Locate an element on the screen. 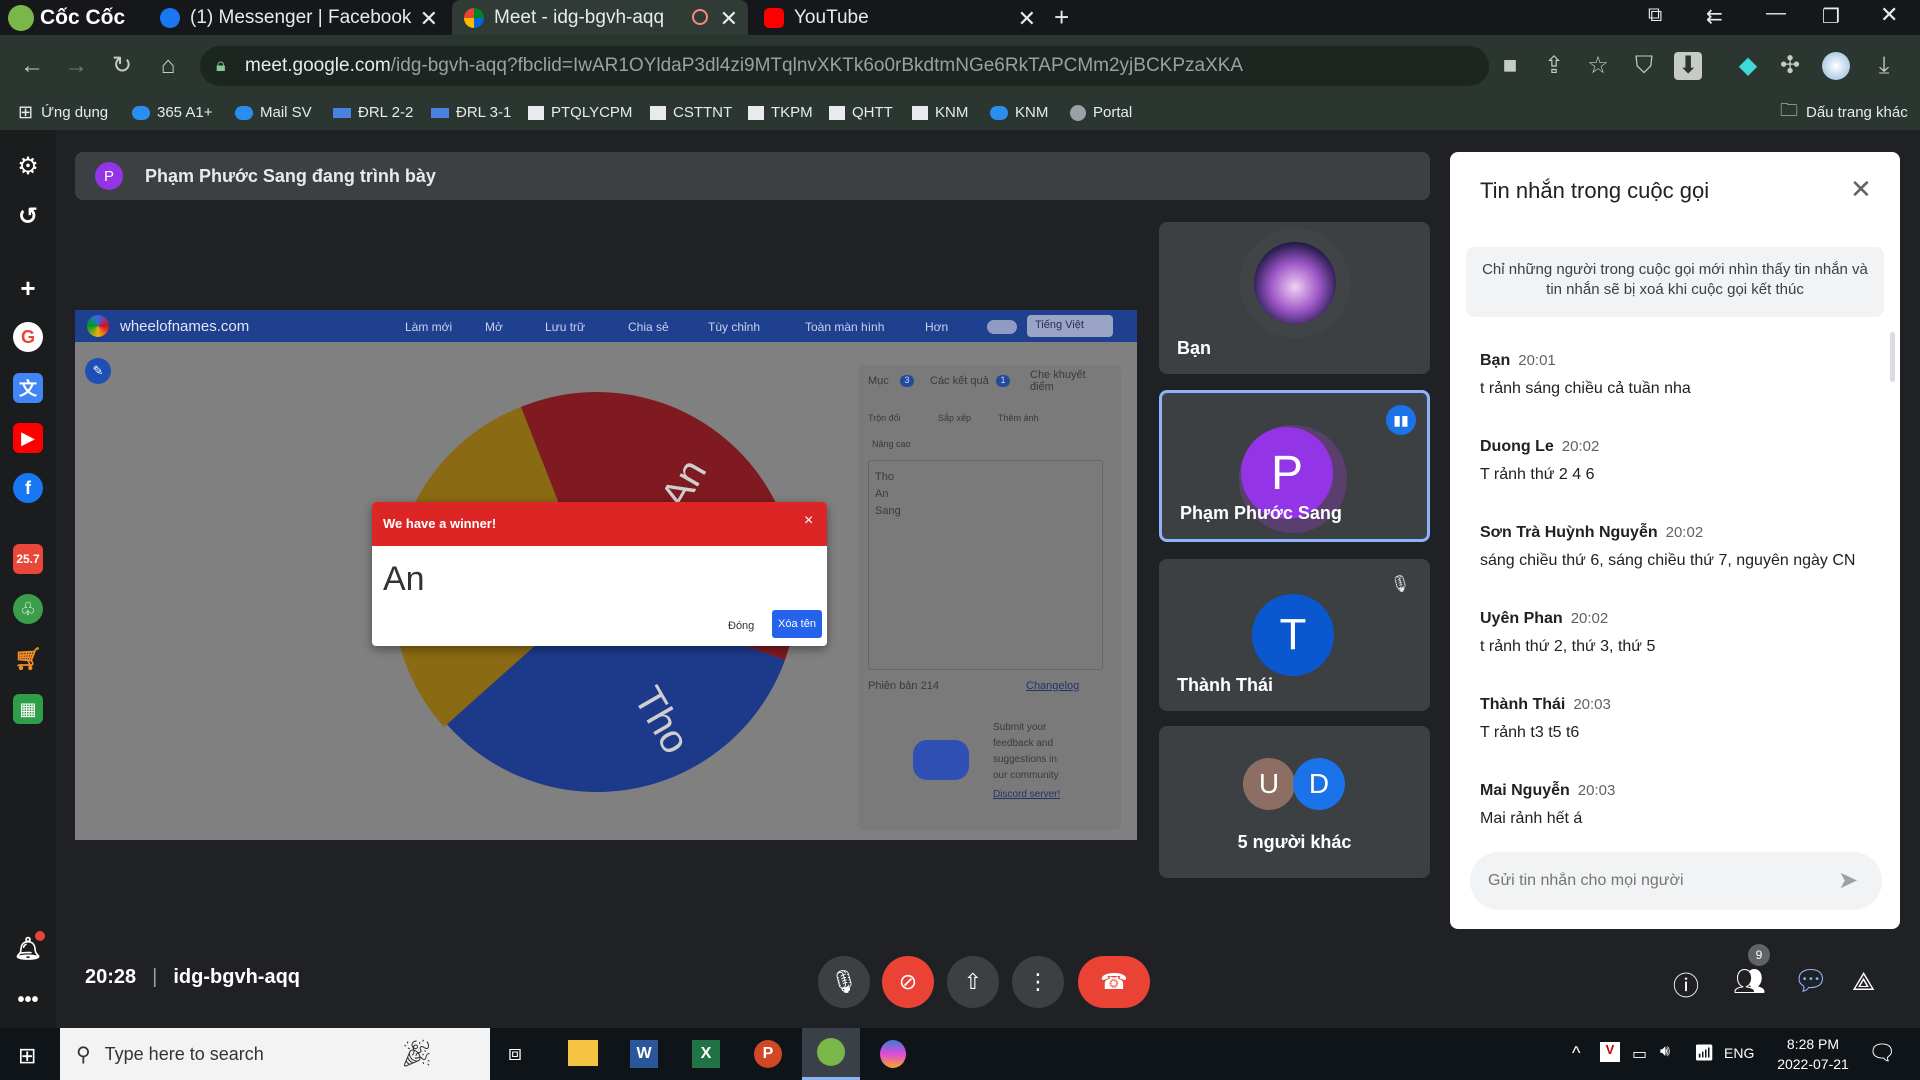 This screenshot has width=1920, height=1080. chat-close-icon: ✕ is located at coordinates (1861, 189).